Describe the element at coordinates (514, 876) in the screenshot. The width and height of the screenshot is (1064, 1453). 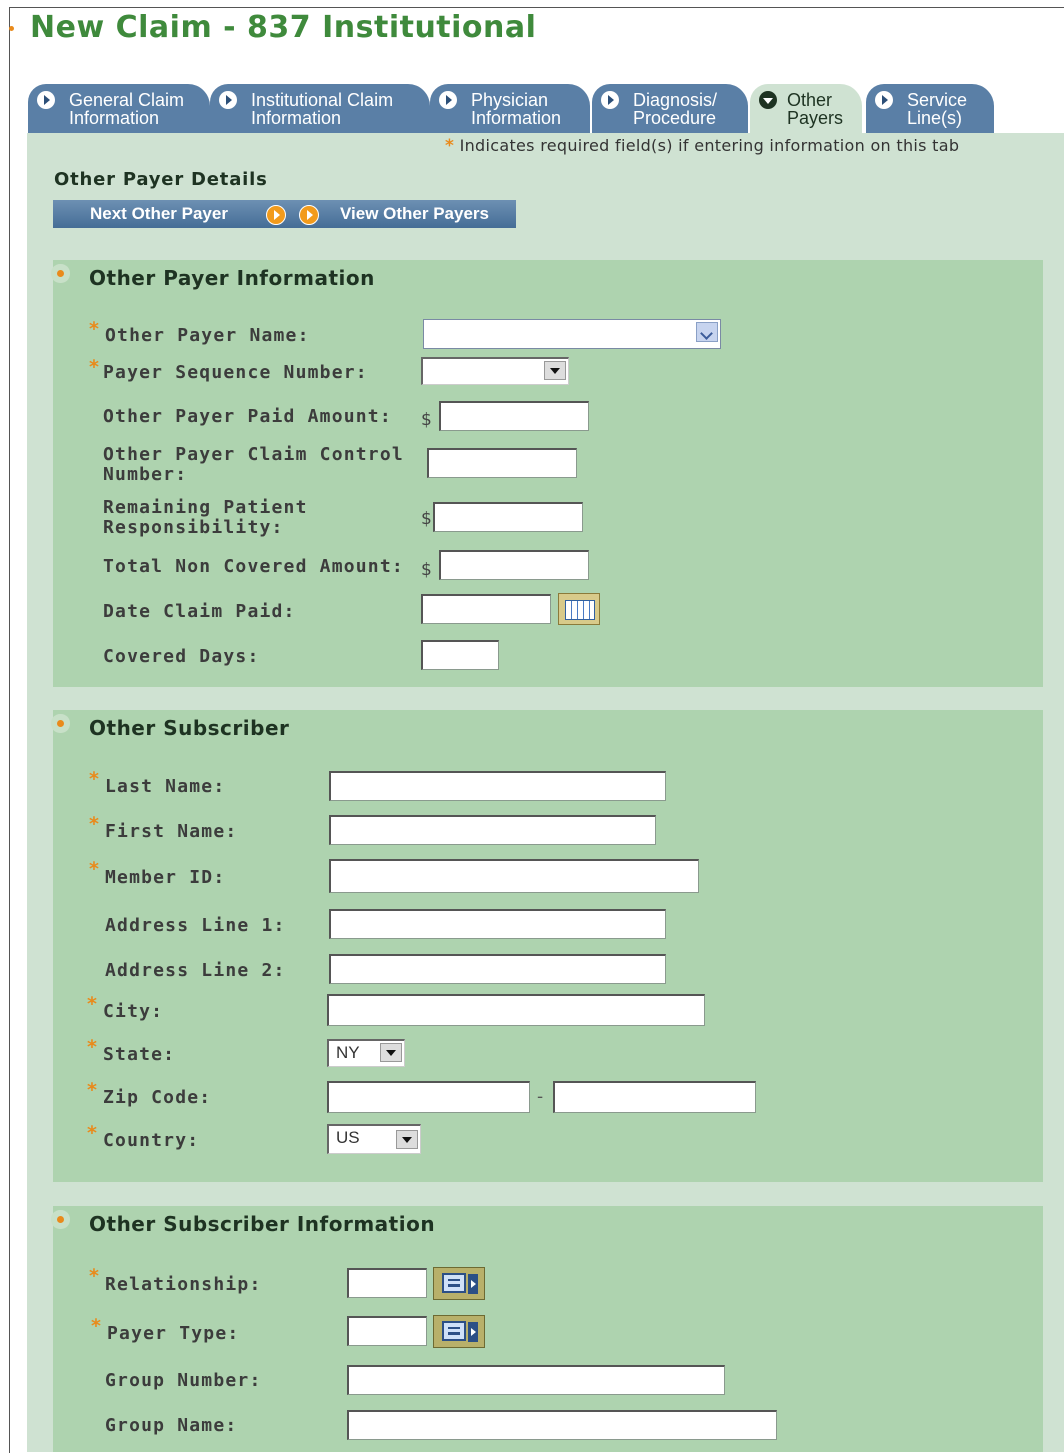
I see `member-id-input` at that location.